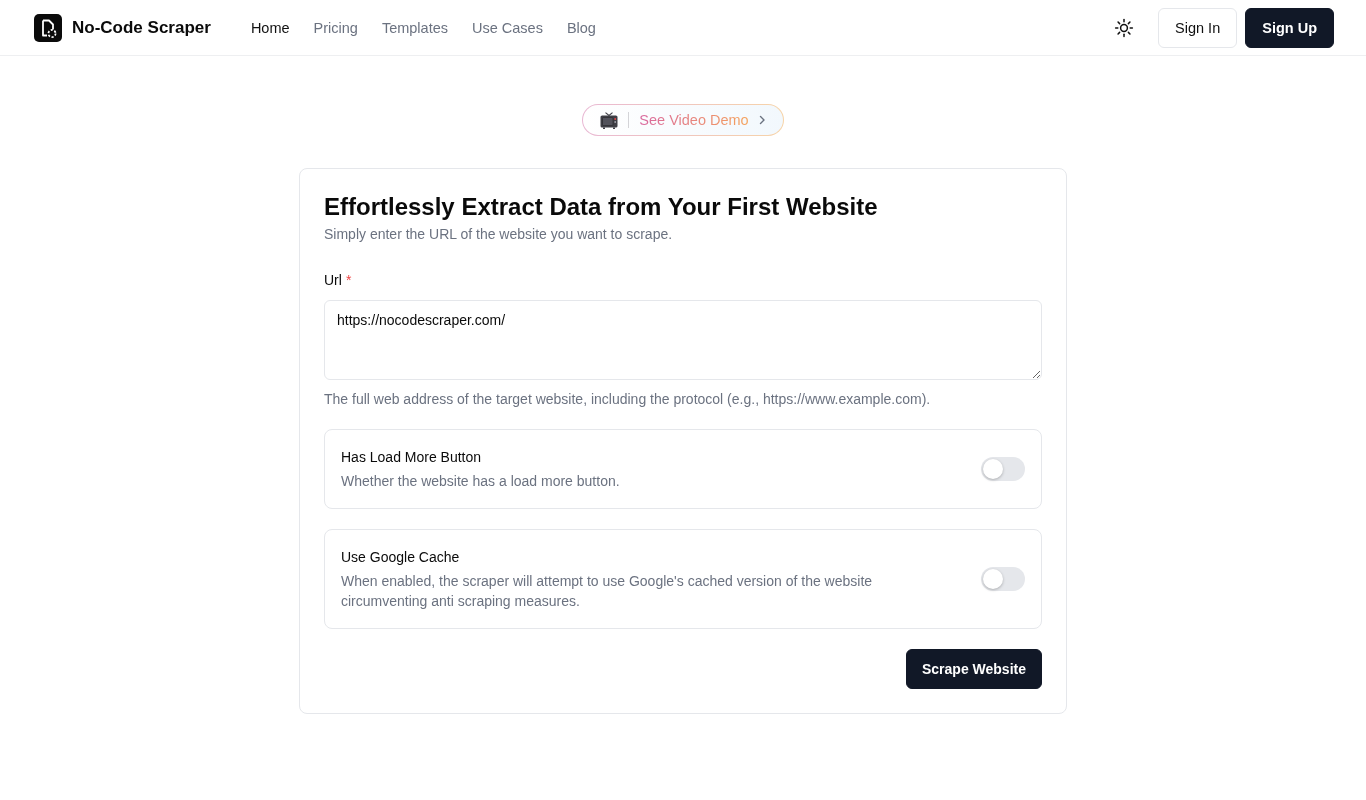 Image resolution: width=1366 pixels, height=800 pixels. I want to click on sign-up-button: Sign Up, so click(1289, 27).